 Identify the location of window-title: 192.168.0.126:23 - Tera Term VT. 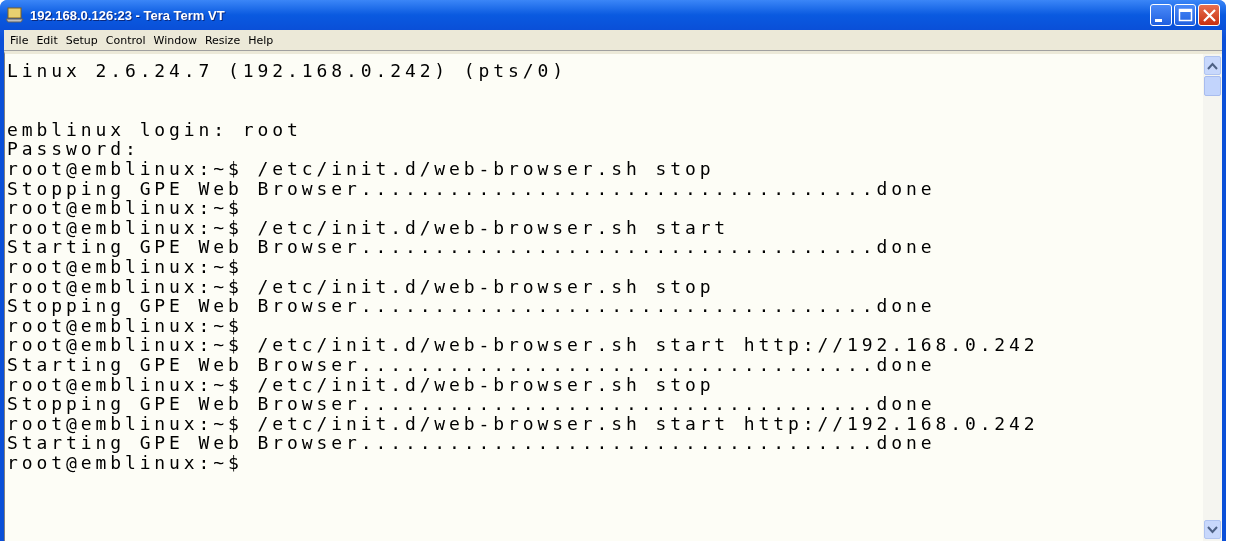
(128, 15).